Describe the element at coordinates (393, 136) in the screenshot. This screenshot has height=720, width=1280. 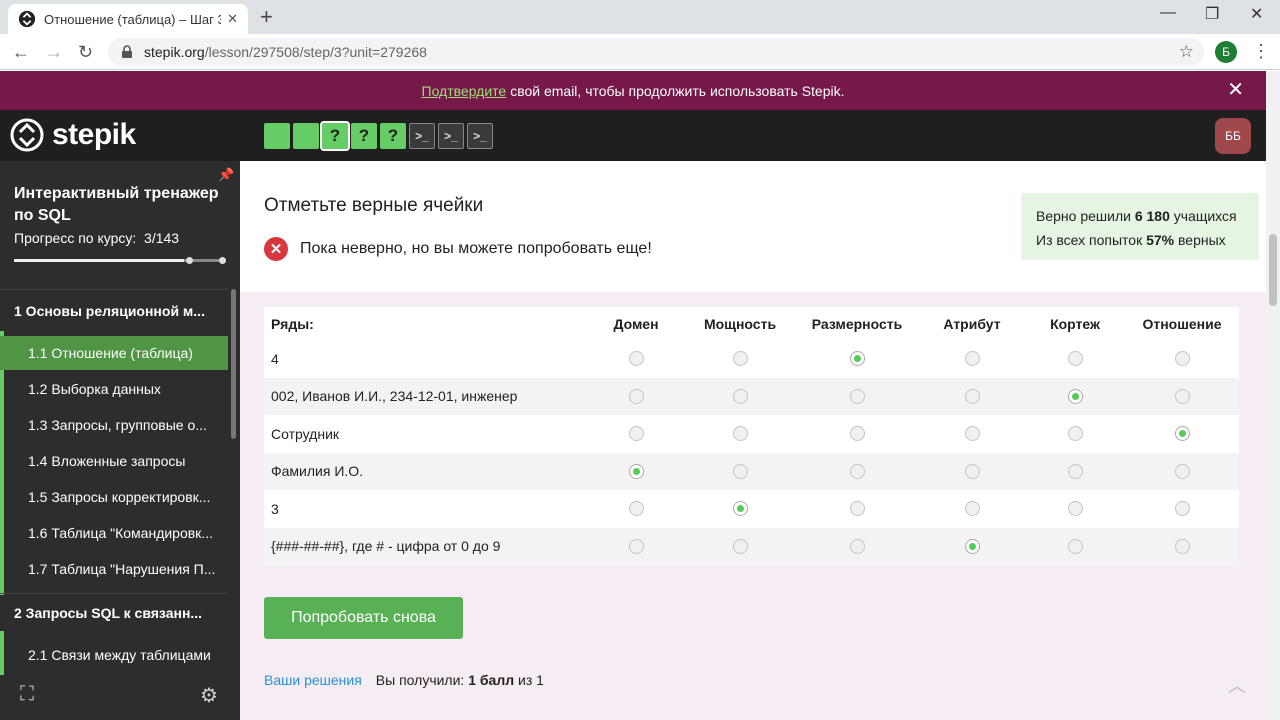
I see `step-5: ?` at that location.